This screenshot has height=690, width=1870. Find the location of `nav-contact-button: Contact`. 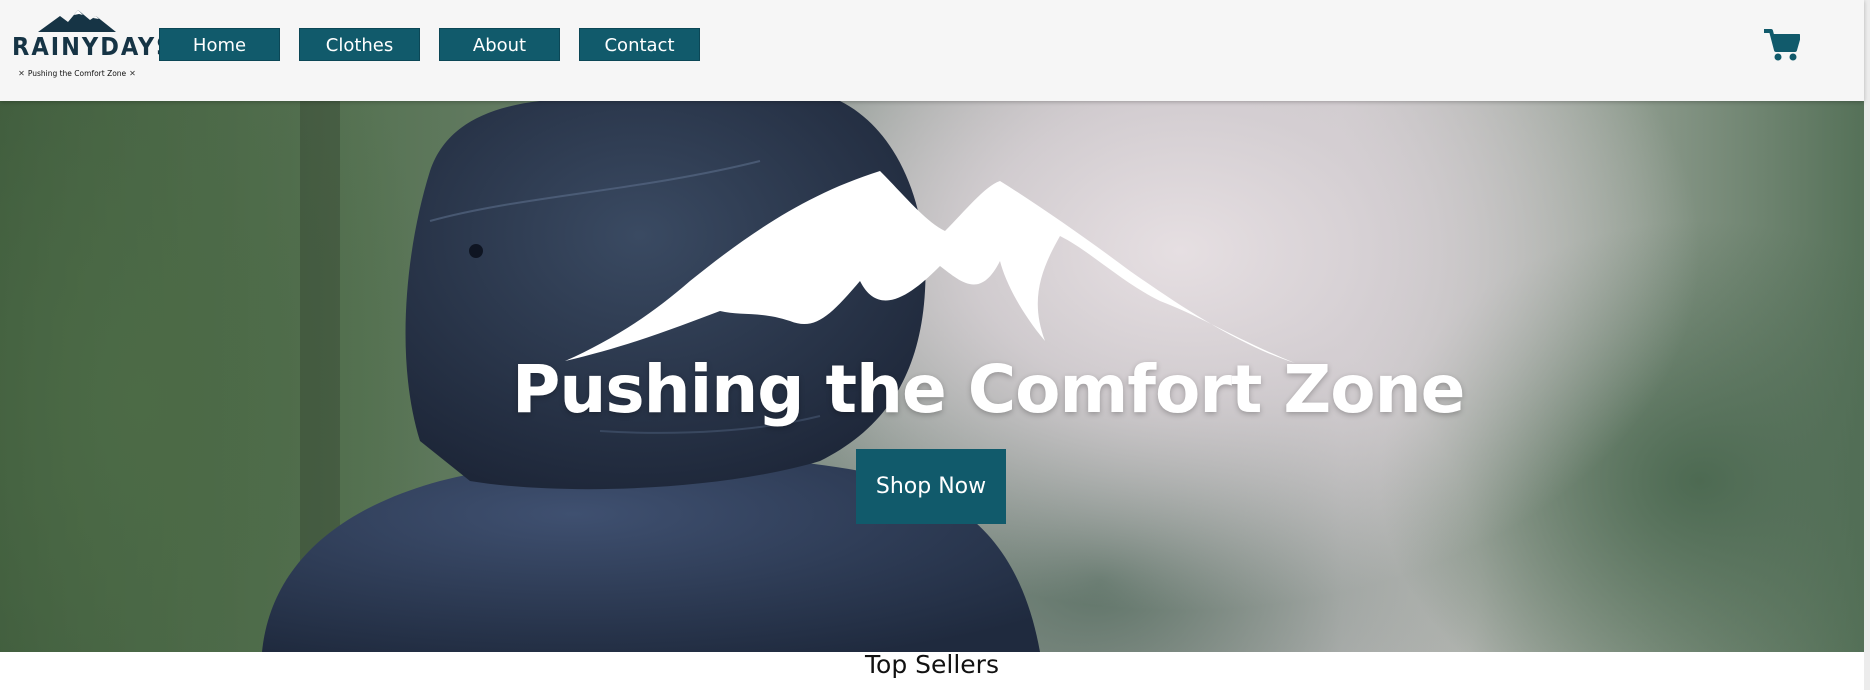

nav-contact-button: Contact is located at coordinates (639, 44).